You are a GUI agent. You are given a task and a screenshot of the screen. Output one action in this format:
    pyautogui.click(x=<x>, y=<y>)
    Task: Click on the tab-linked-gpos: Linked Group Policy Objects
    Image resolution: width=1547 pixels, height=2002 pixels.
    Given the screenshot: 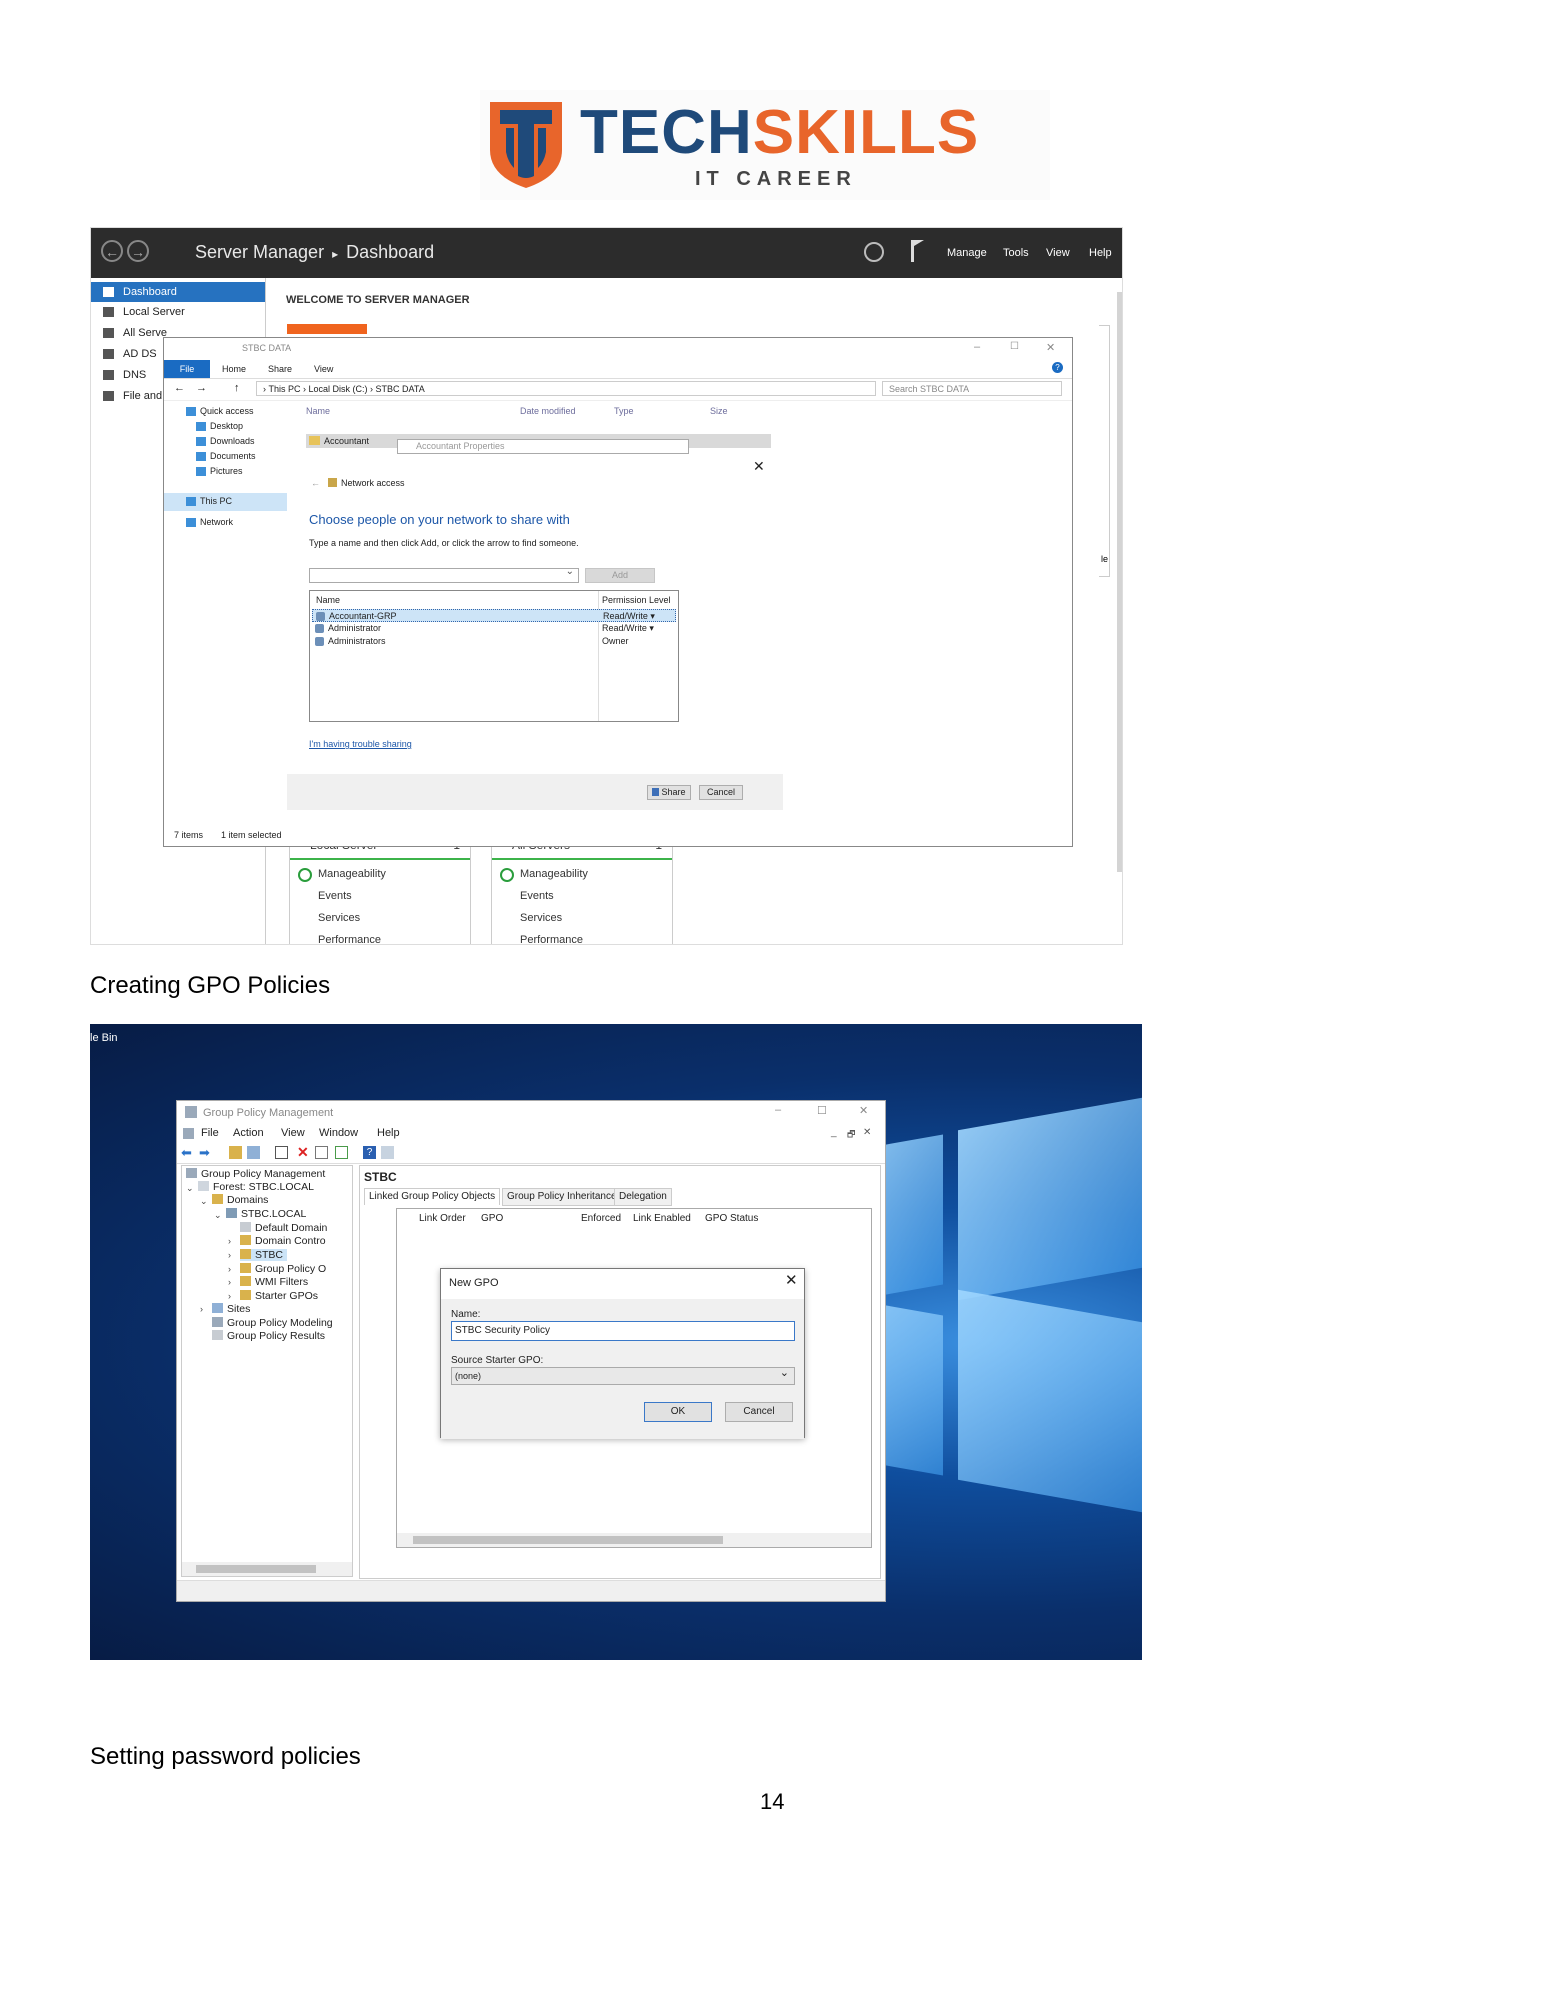 What is the action you would take?
    pyautogui.click(x=432, y=1196)
    